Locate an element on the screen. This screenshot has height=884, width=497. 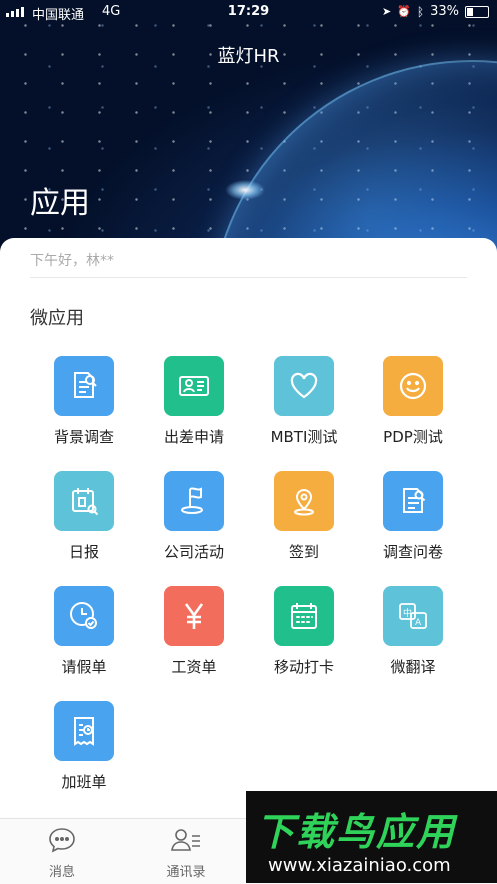
contacts-icon is located at coordinates (185, 840).